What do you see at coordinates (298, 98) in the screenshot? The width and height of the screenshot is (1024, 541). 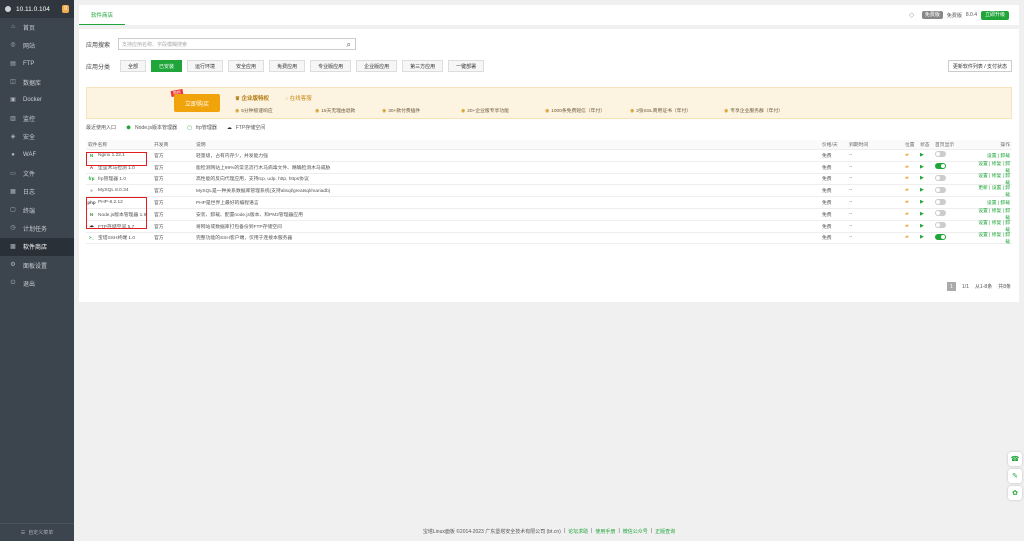 I see `online-service-link: ◌ 在线客服` at bounding box center [298, 98].